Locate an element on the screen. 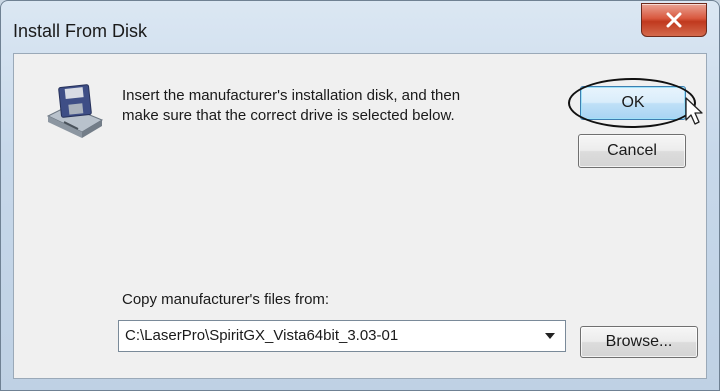 This screenshot has height=391, width=720. copy-from-label: Copy manufacturer's files from: is located at coordinates (226, 299).